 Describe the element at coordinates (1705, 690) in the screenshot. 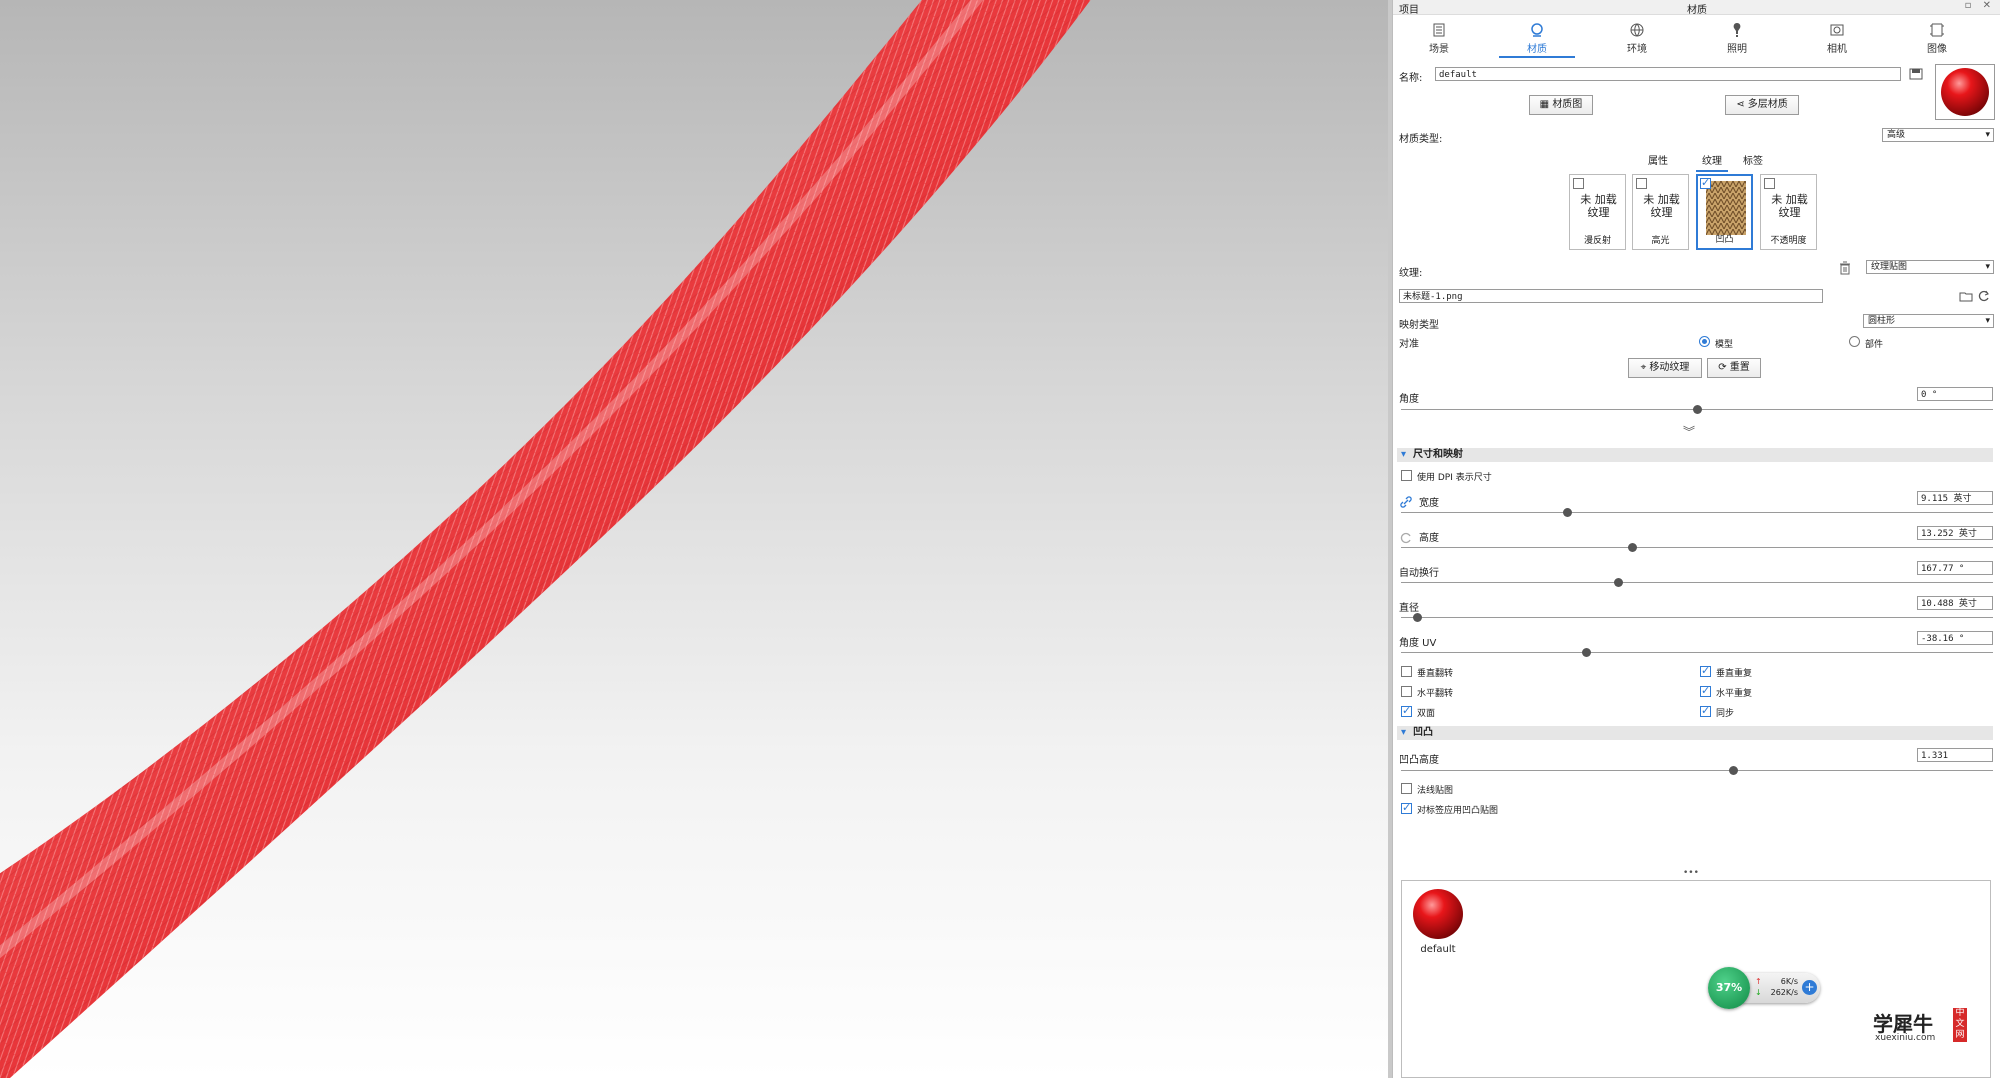

I see `repeat-horizontal-checkbox` at that location.